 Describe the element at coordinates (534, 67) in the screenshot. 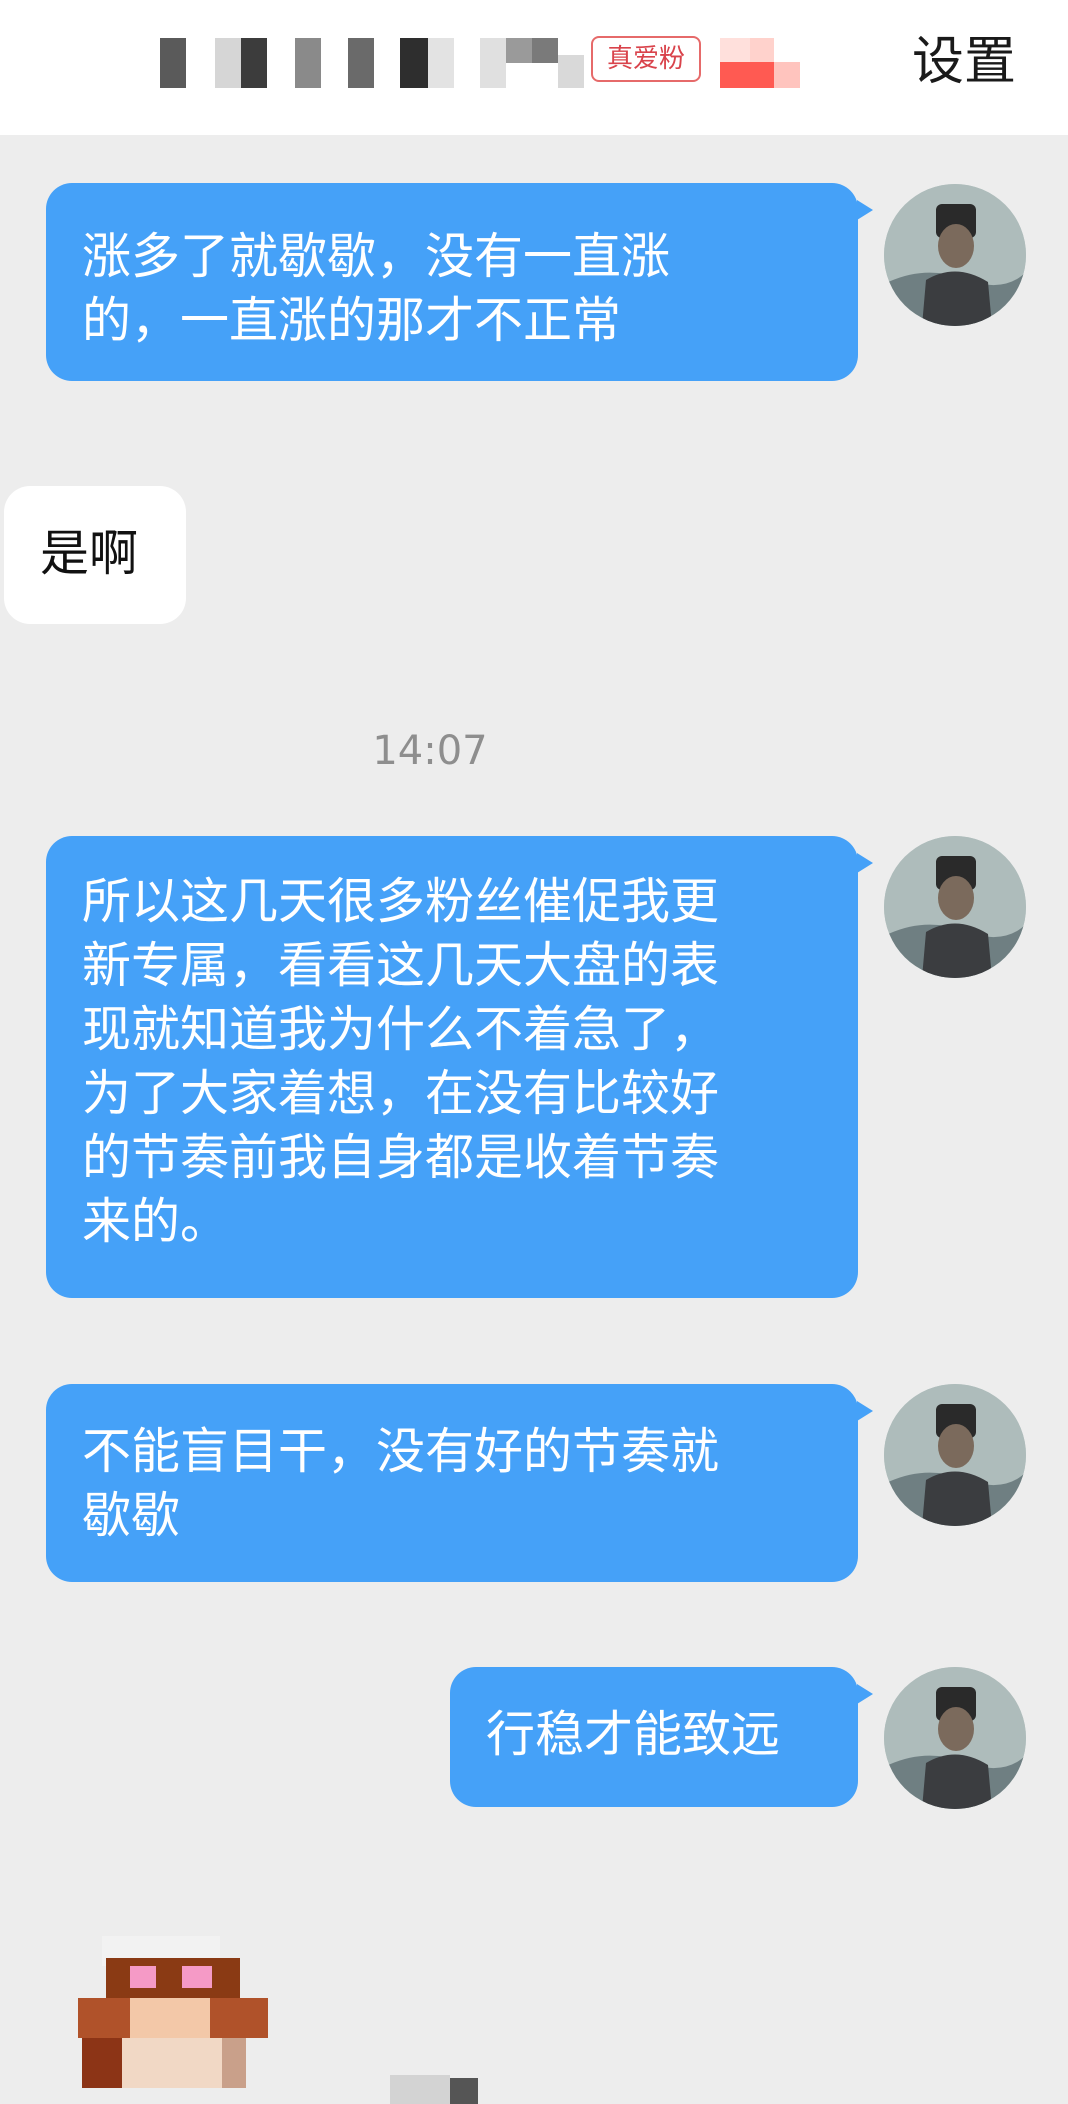

I see `chat-header: 真爱粉 设置` at that location.